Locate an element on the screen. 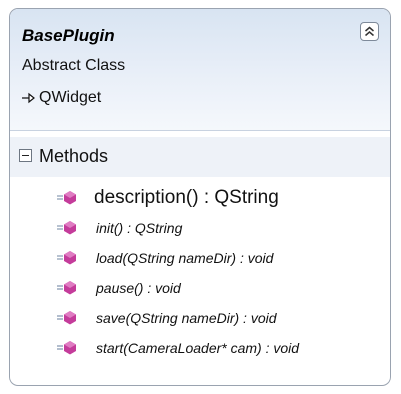 This screenshot has height=394, width=401. inheritance-arrow-icon is located at coordinates (28, 98).